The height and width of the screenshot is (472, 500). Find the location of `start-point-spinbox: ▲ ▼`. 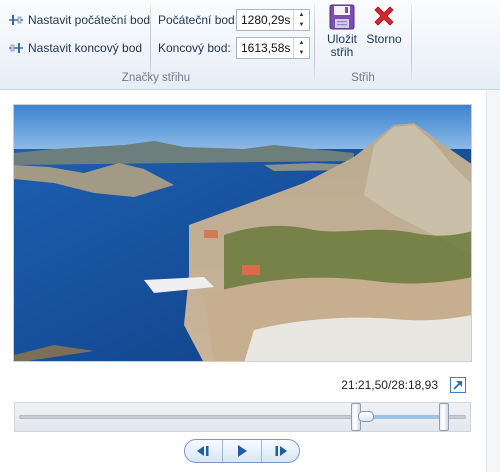

start-point-spinbox: ▲ ▼ is located at coordinates (273, 20).